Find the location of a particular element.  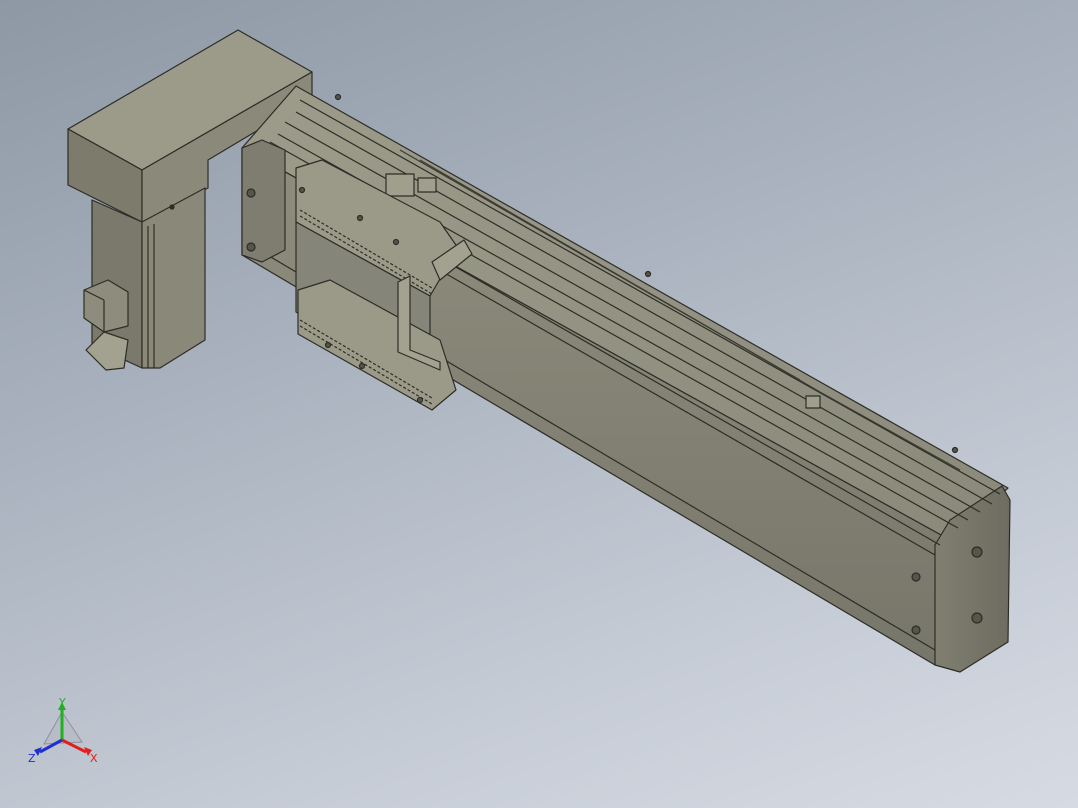

z-axis-label: Z is located at coordinates (32, 758).